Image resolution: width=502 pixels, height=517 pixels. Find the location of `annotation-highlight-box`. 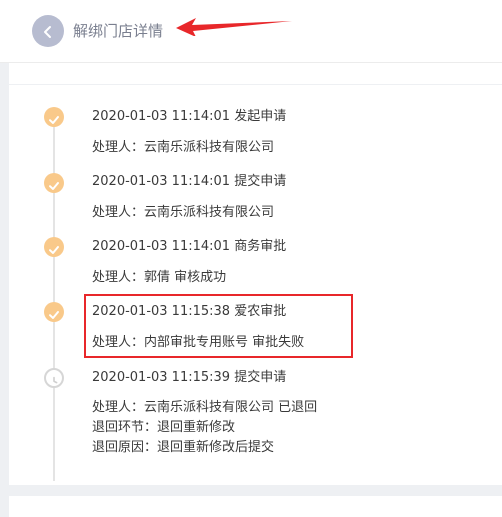

annotation-highlight-box is located at coordinates (218, 326).